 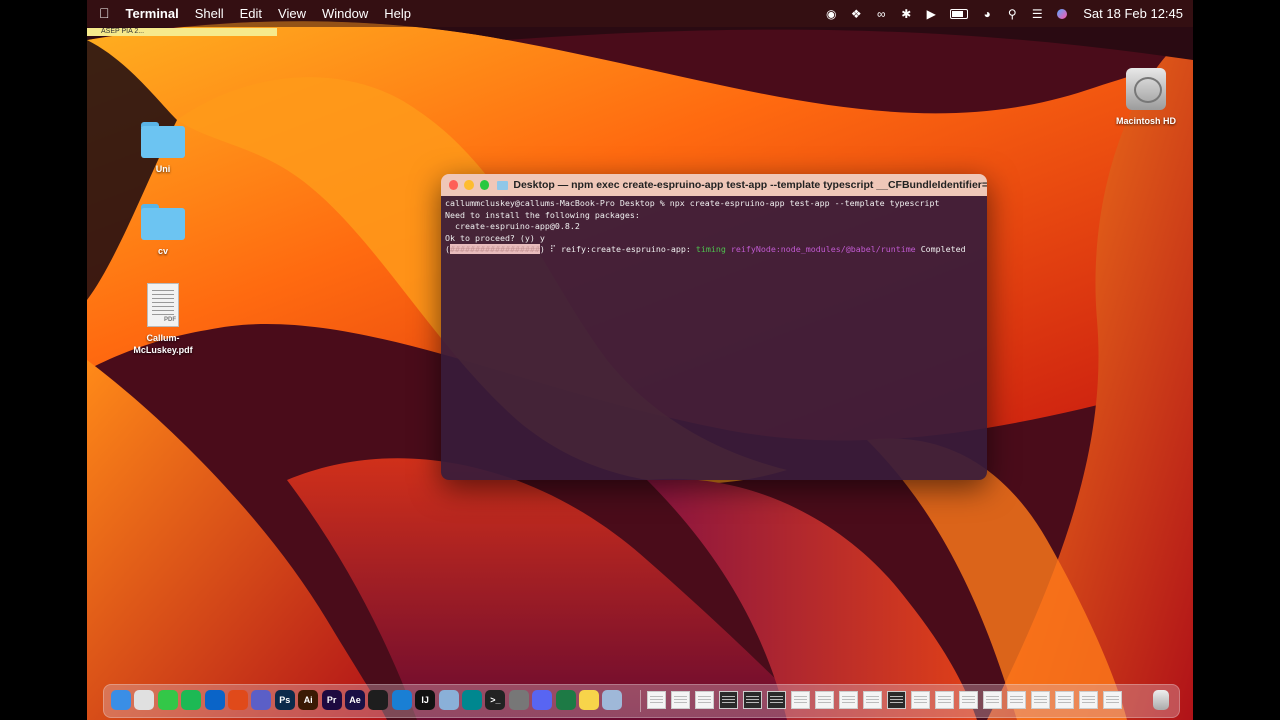 What do you see at coordinates (448, 700) in the screenshot?
I see `postgres-icon` at bounding box center [448, 700].